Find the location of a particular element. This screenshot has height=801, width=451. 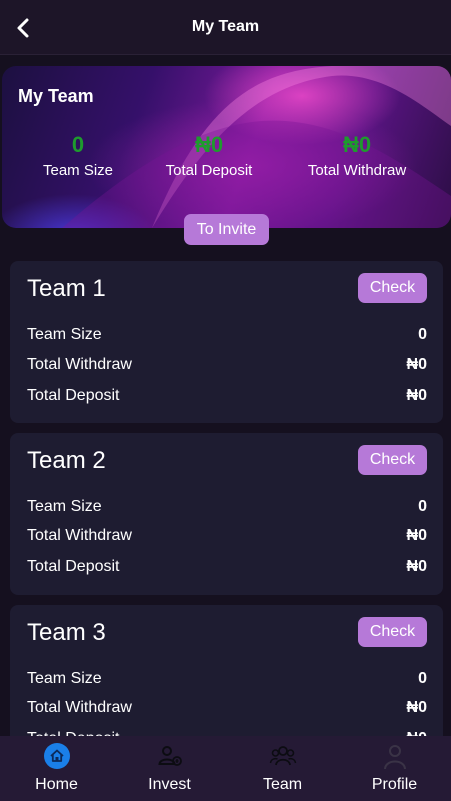

total-deposit-value: ₦0 is located at coordinates (209, 144).